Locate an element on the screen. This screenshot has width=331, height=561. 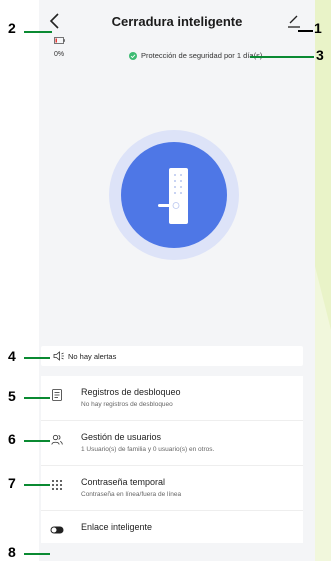
battery-status: 0% is located at coordinates (62, 44).